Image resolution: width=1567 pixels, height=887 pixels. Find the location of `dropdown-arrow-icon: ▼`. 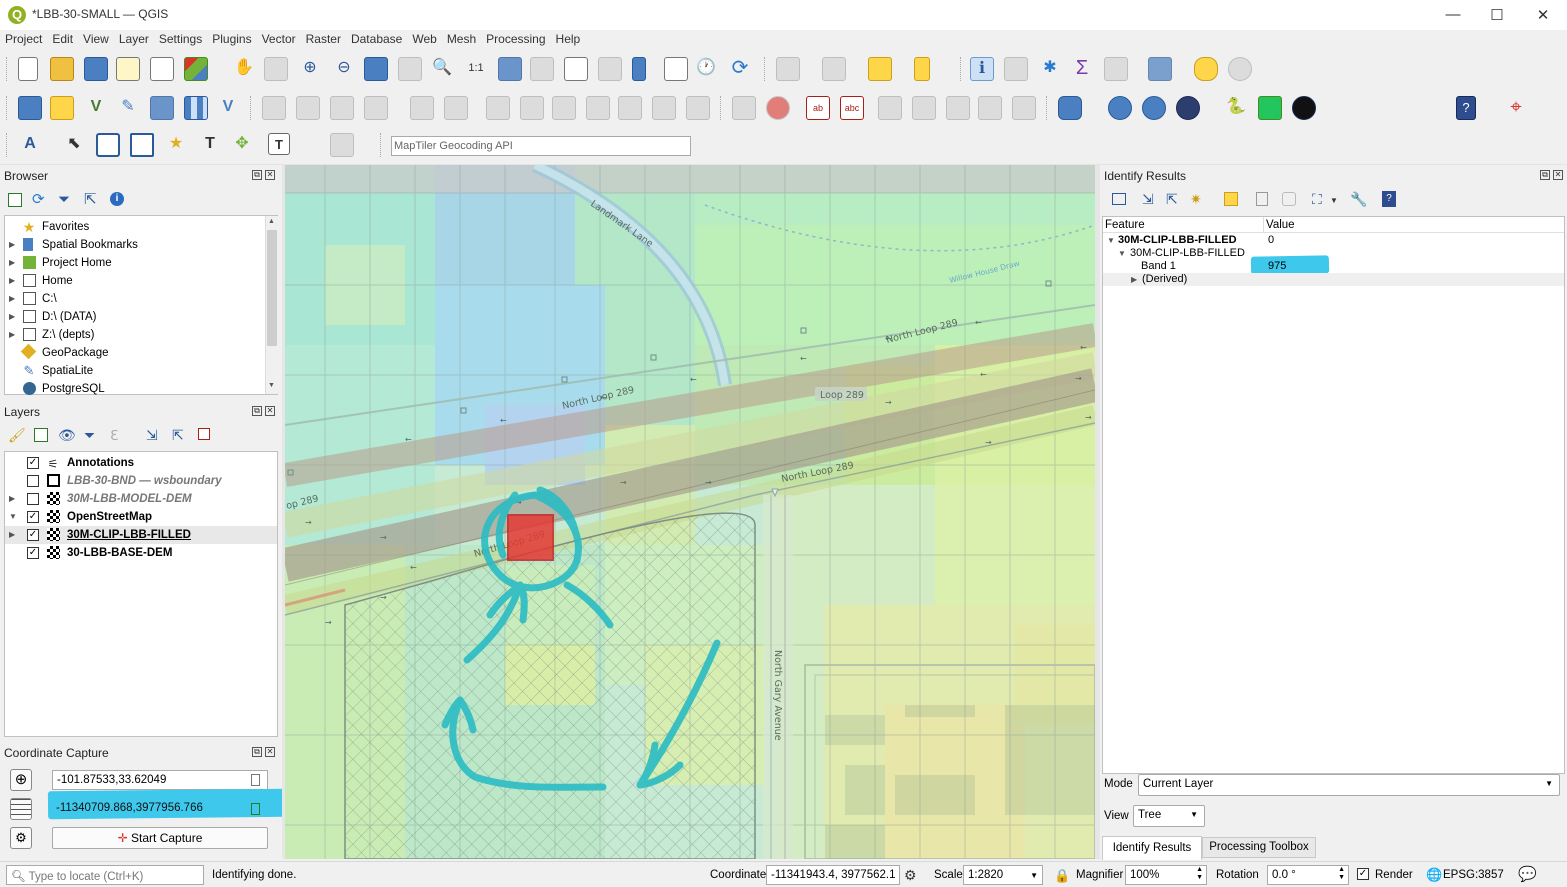

dropdown-arrow-icon: ▼ is located at coordinates (1334, 201).